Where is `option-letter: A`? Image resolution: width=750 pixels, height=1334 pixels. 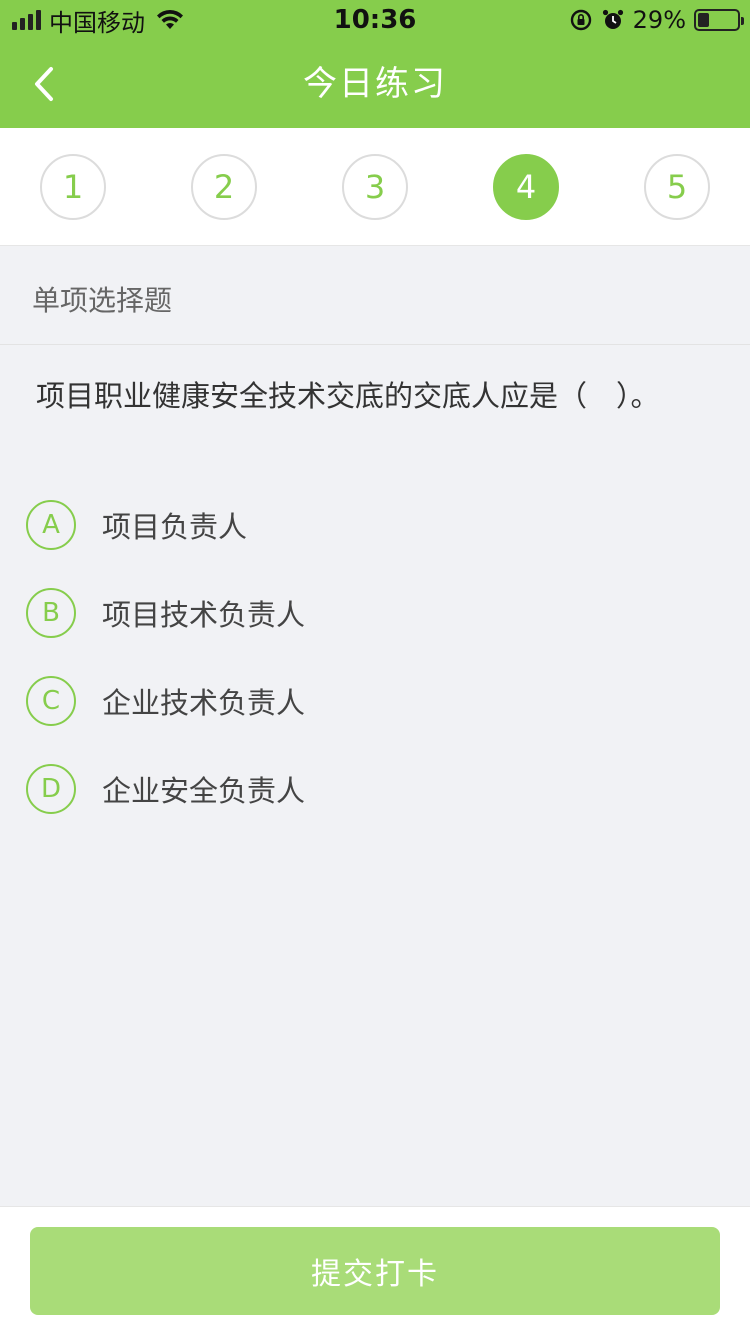
option-letter: A is located at coordinates (51, 525).